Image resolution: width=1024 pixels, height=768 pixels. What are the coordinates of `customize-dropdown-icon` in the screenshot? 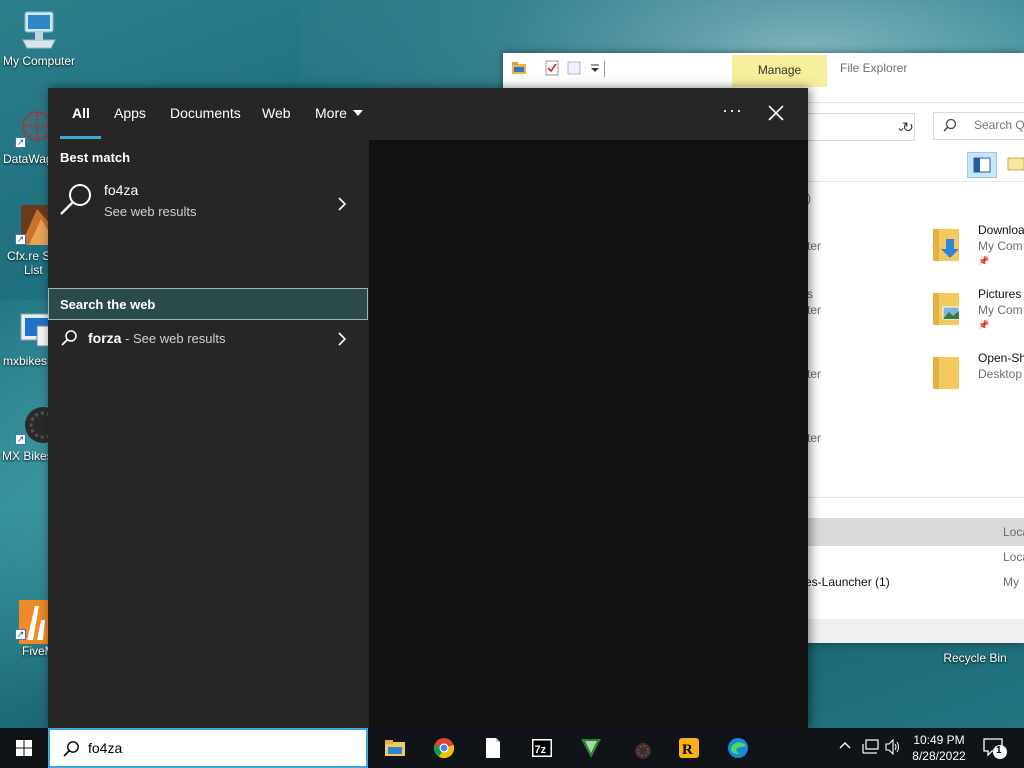 It's located at (595, 68).